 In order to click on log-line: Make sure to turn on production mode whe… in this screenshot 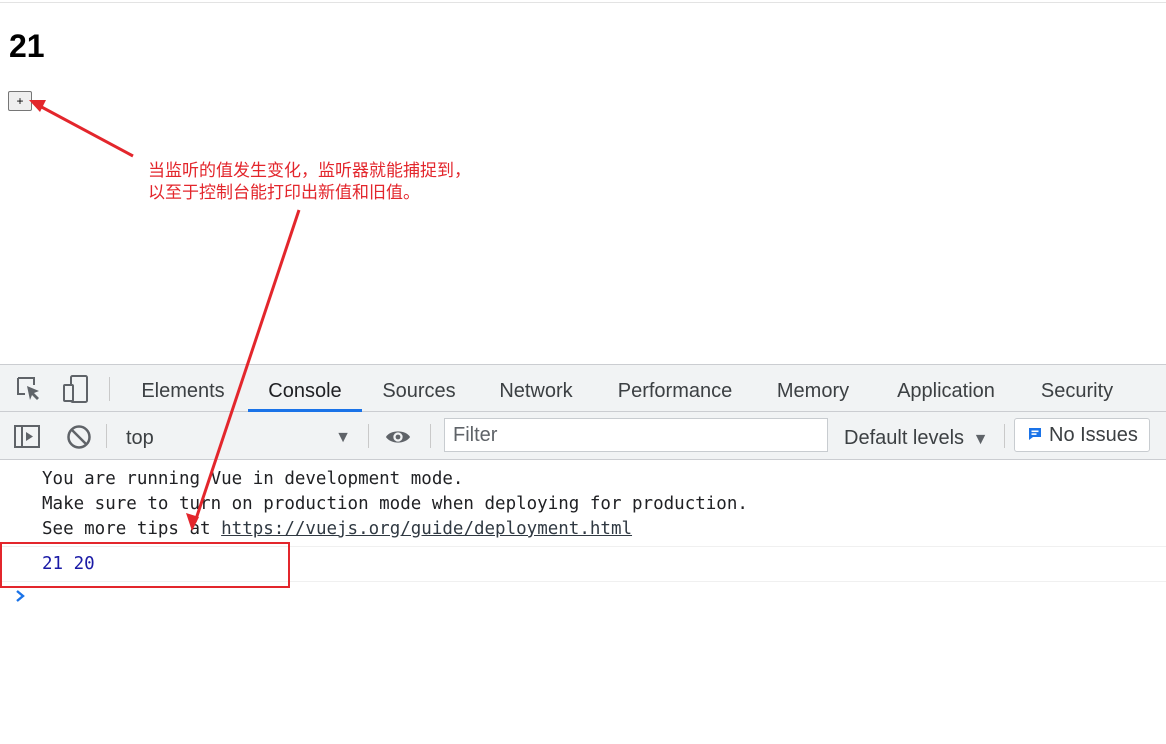, I will do `click(395, 504)`.